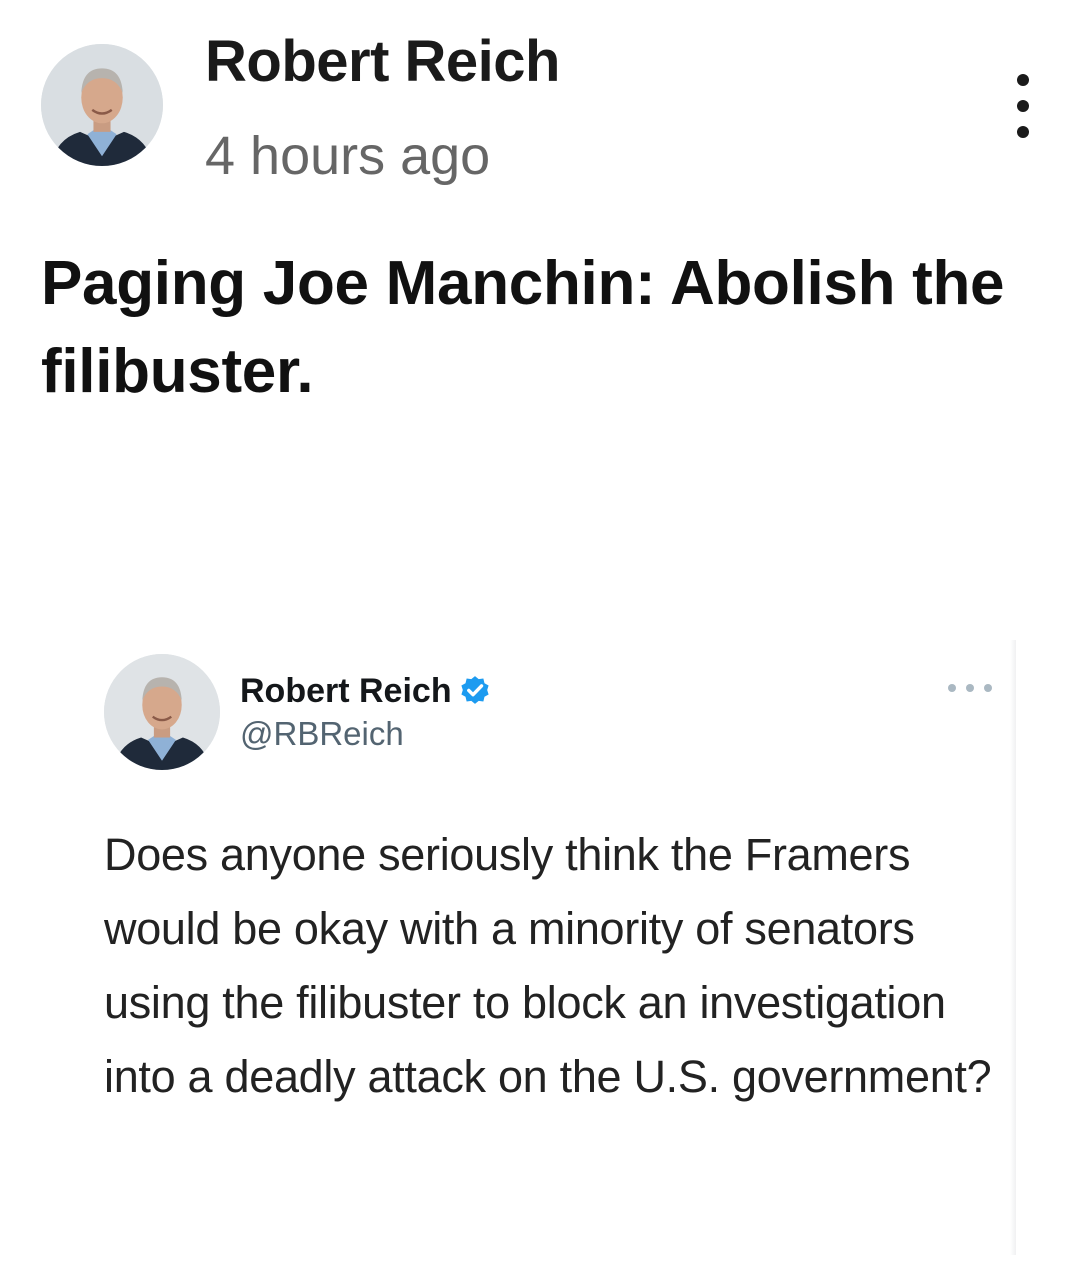 The width and height of the screenshot is (1080, 1283). What do you see at coordinates (346, 691) in the screenshot?
I see `tweet-author-name: Robert Reich` at bounding box center [346, 691].